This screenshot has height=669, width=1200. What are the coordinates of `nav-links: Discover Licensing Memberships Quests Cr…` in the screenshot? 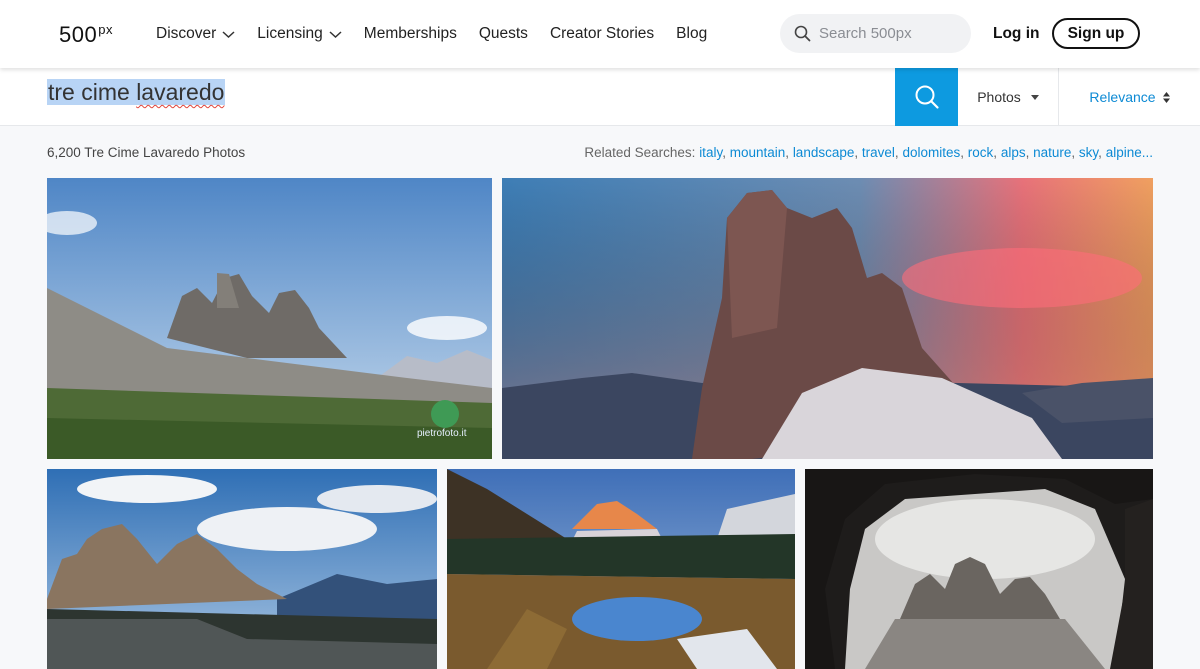 It's located at (431, 34).